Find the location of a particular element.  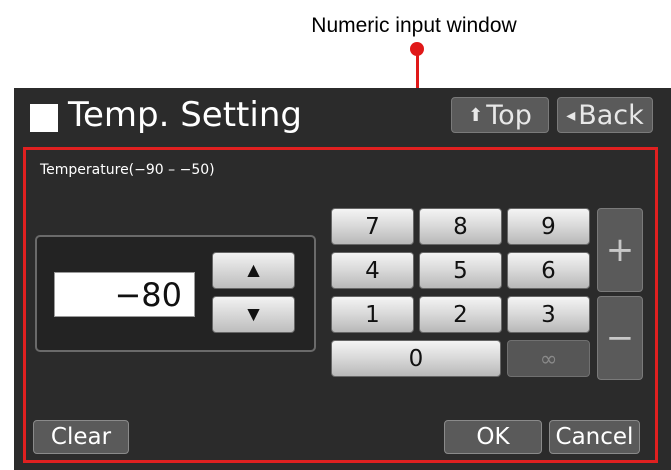

annotation-label: Numeric input window is located at coordinates (414, 25).